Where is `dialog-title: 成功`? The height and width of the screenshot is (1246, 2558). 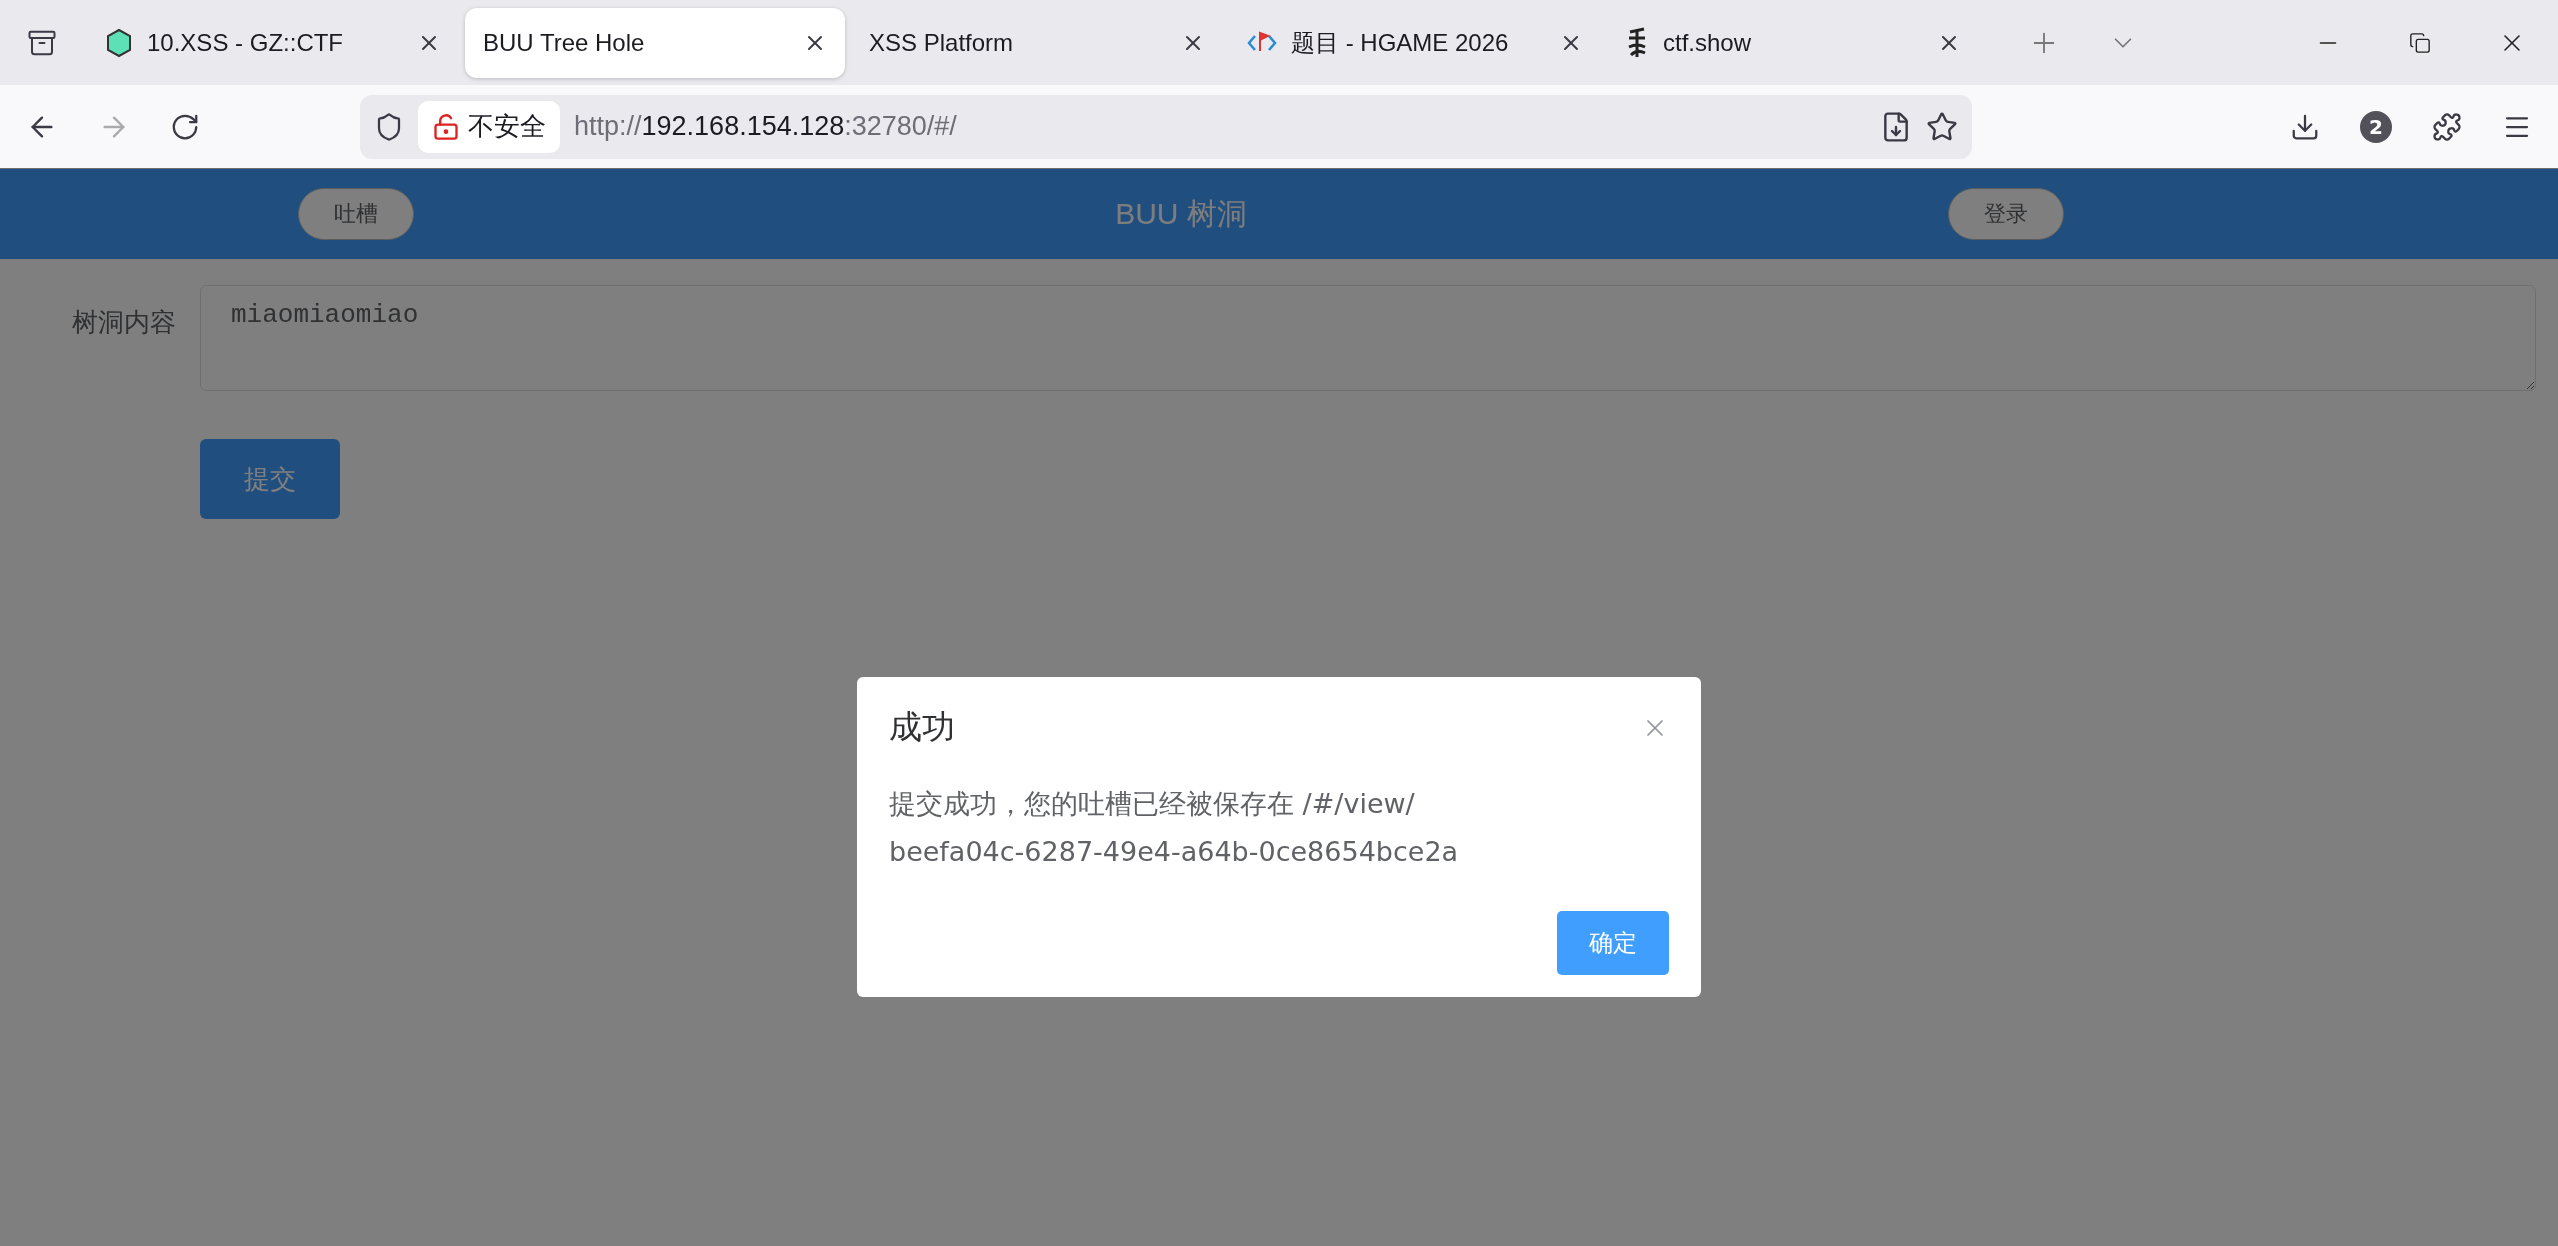 dialog-title: 成功 is located at coordinates (922, 727).